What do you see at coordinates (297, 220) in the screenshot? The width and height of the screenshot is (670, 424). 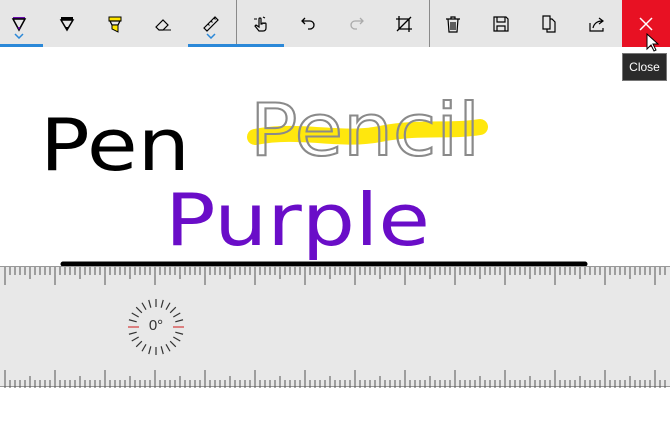 I see `ink-word-purple: Purple` at bounding box center [297, 220].